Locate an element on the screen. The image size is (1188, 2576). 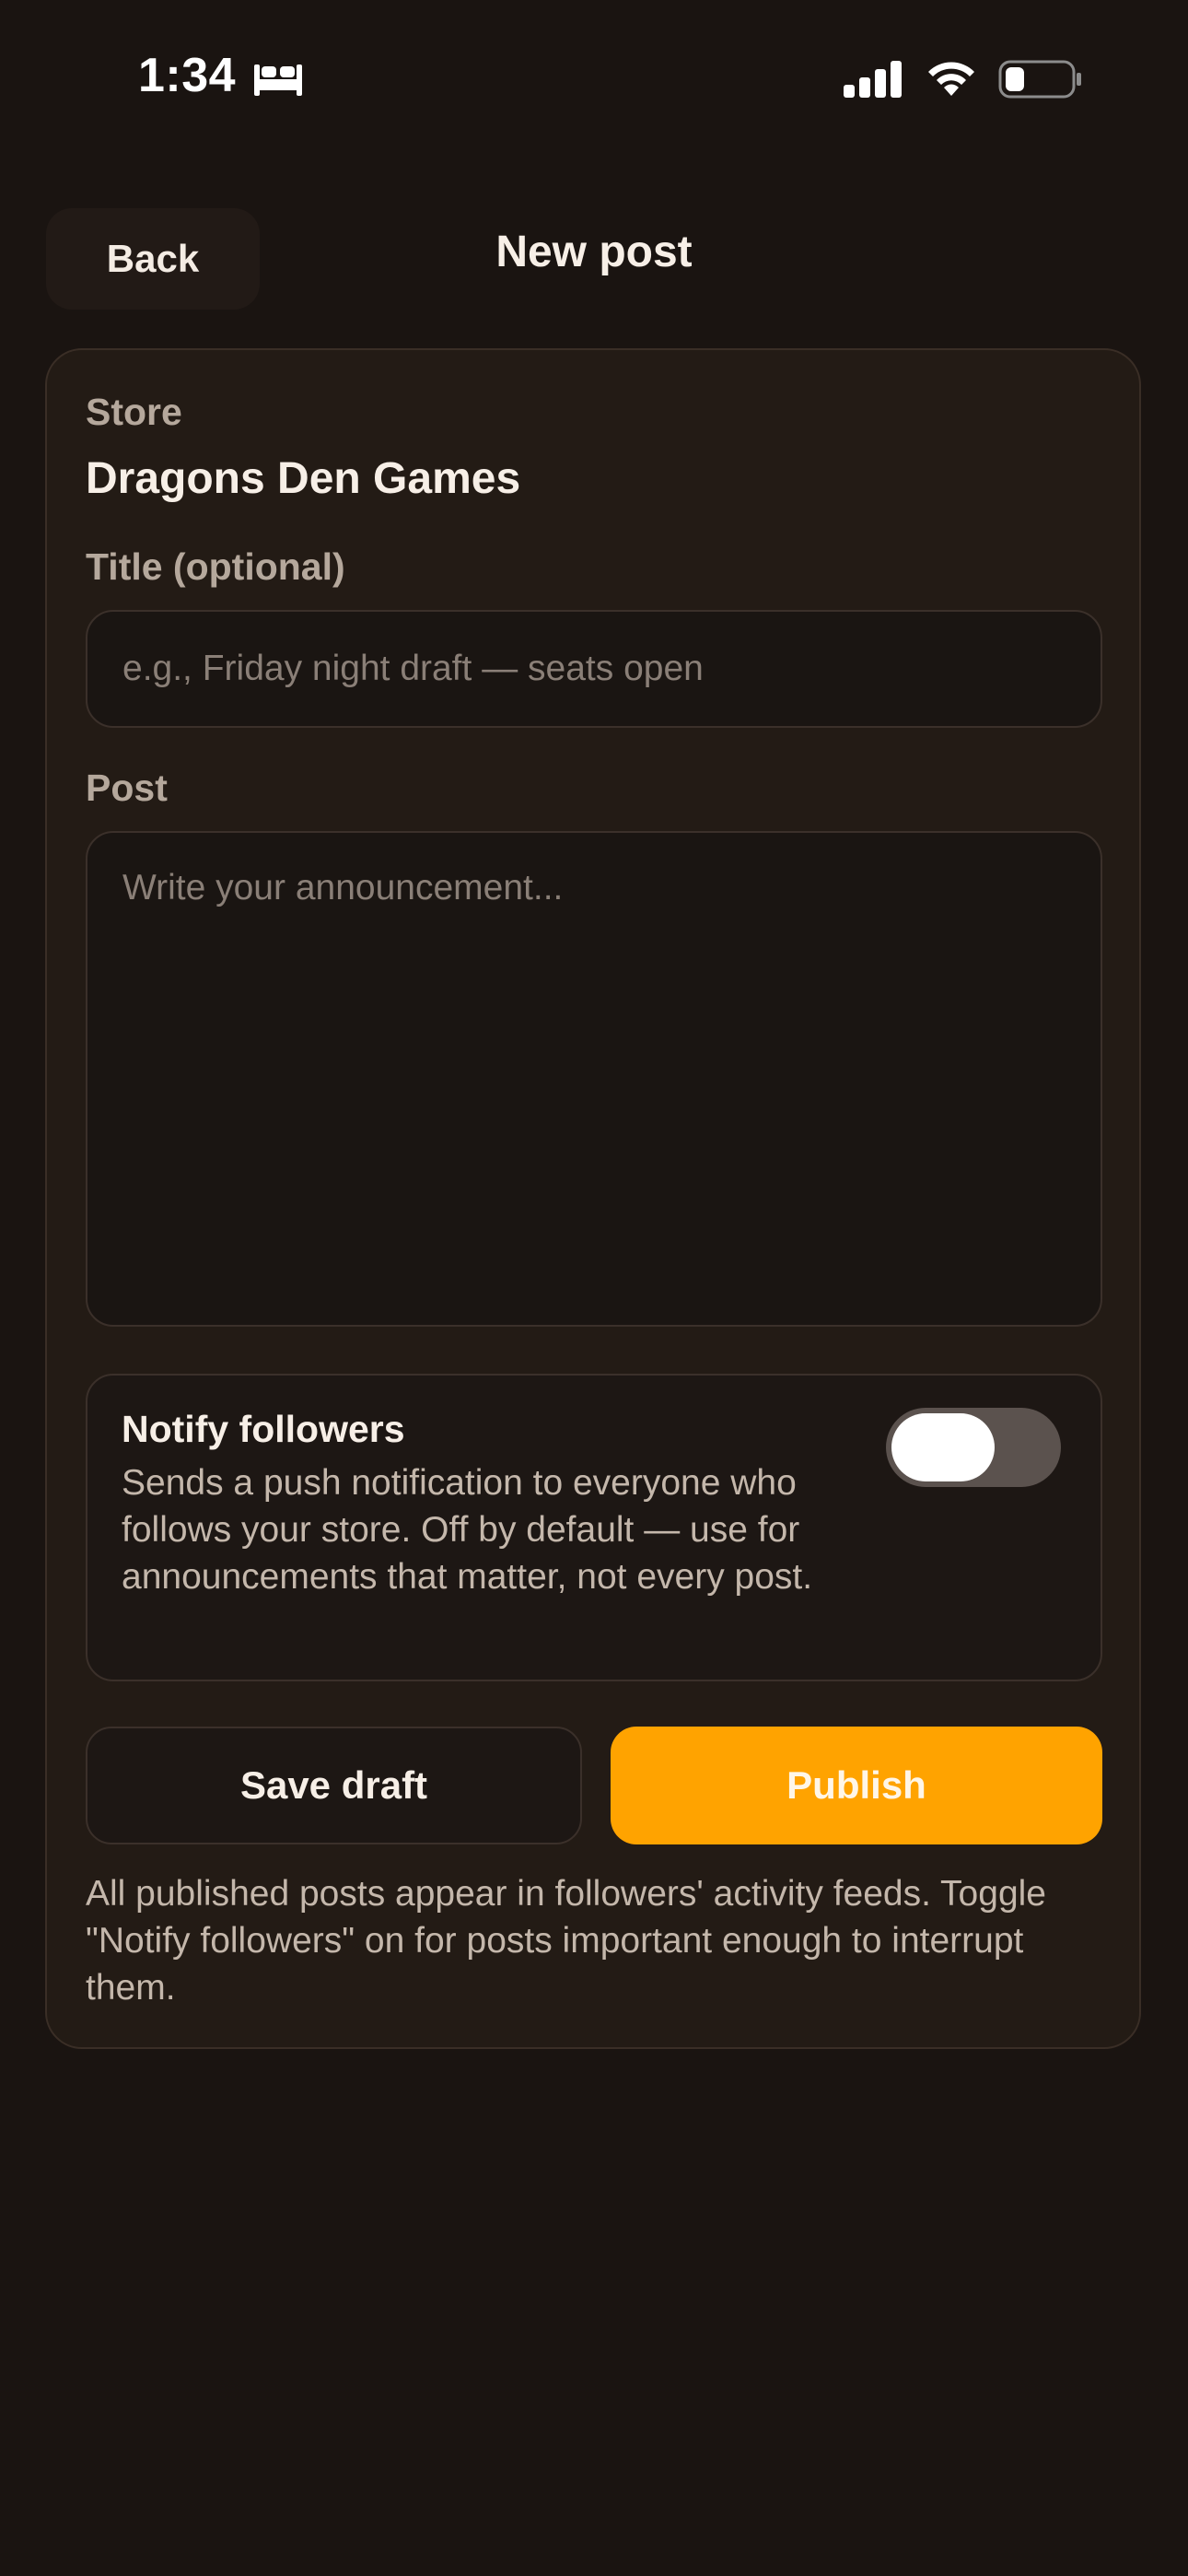
status-bar: 1:34 is located at coordinates (594, 80).